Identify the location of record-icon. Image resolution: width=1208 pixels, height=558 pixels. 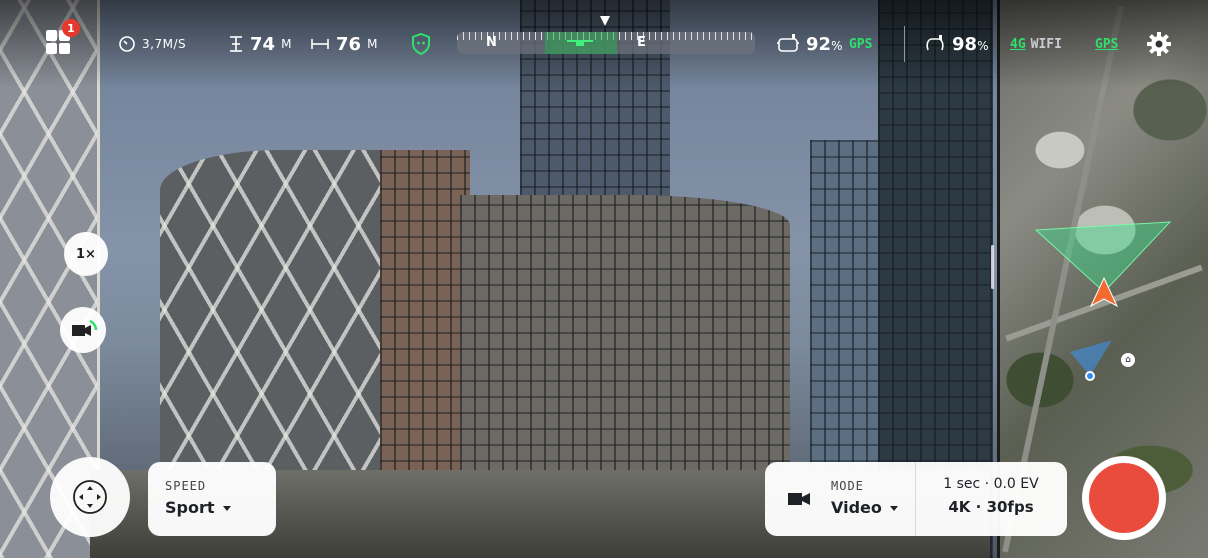
(1124, 498).